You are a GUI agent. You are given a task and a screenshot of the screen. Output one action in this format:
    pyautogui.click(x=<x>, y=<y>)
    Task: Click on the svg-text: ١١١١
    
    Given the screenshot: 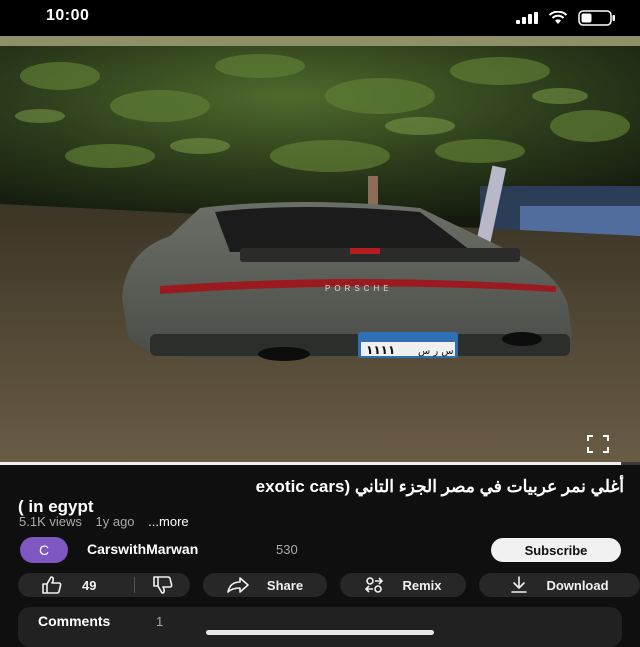 What is the action you would take?
    pyautogui.click(x=380, y=350)
    